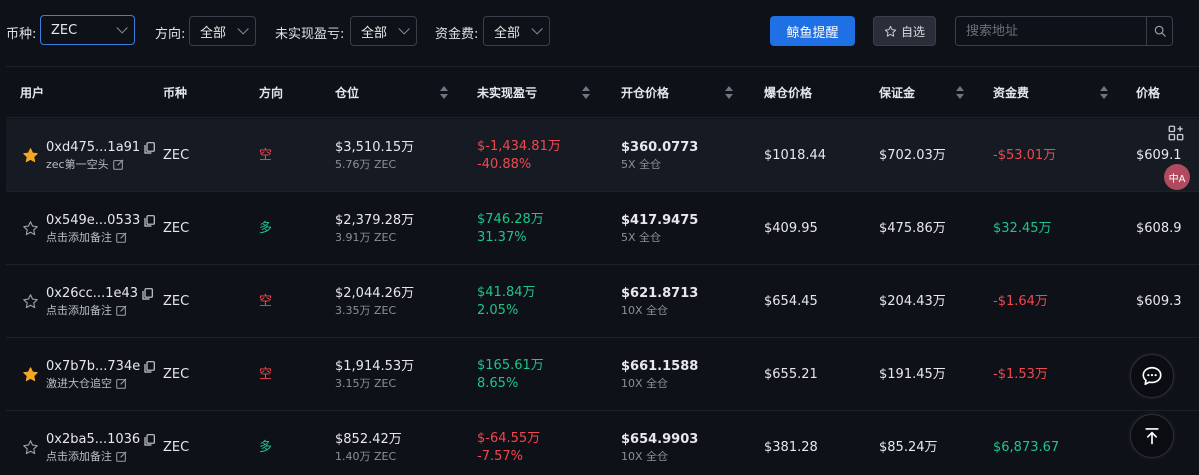 The height and width of the screenshot is (475, 1199). Describe the element at coordinates (1152, 376) in the screenshot. I see `chat-button` at that location.